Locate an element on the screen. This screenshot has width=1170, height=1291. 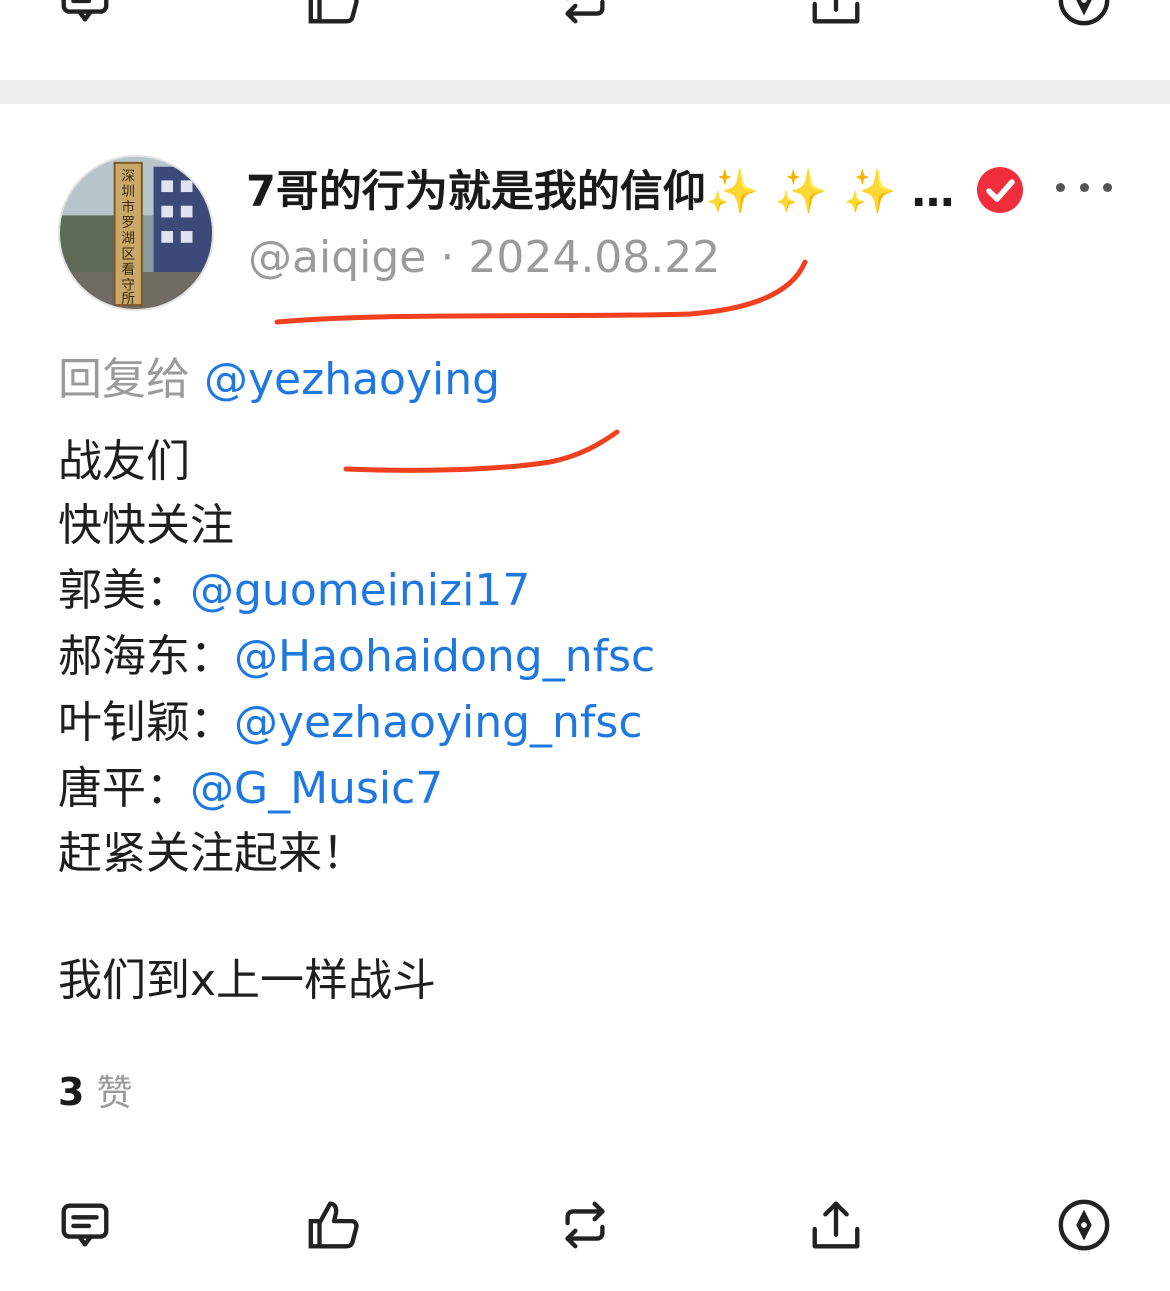
svg-text: 所 is located at coordinates (128, 299).